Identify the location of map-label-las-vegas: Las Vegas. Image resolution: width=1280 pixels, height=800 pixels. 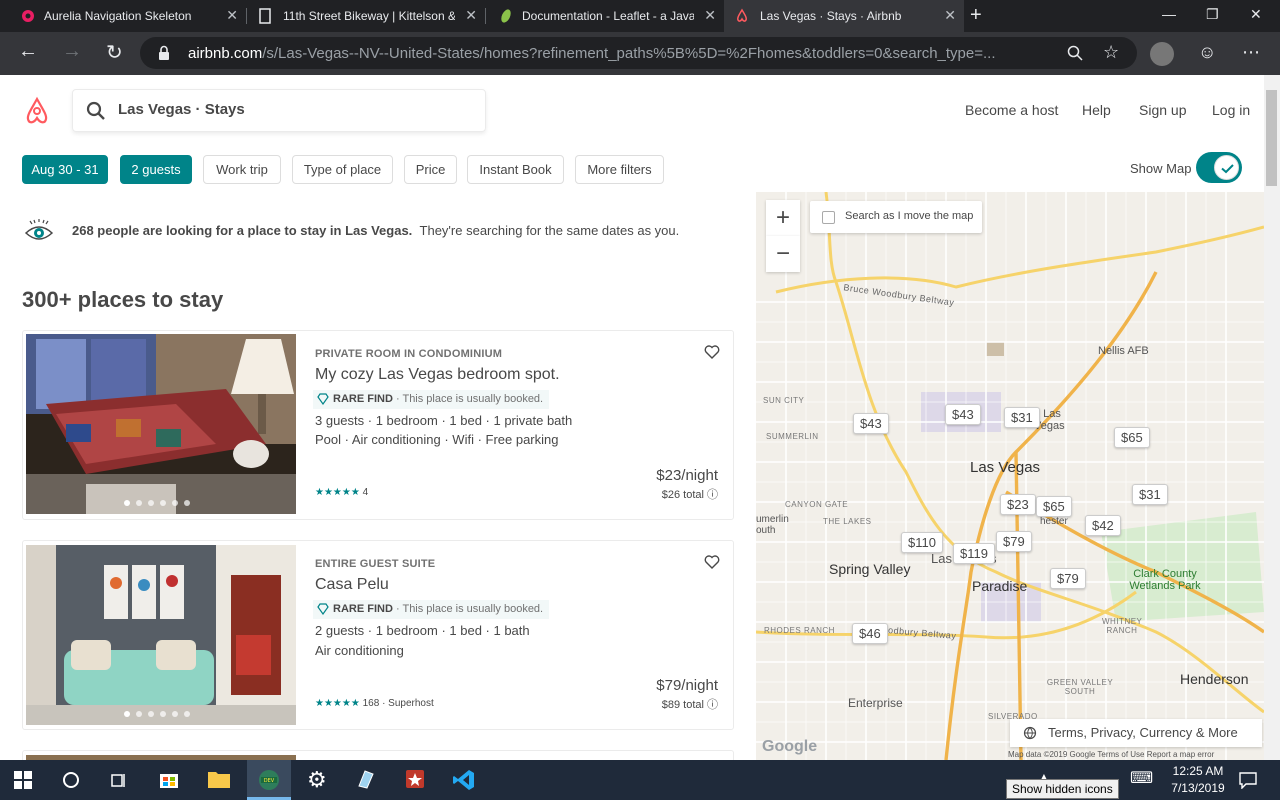
(1005, 467).